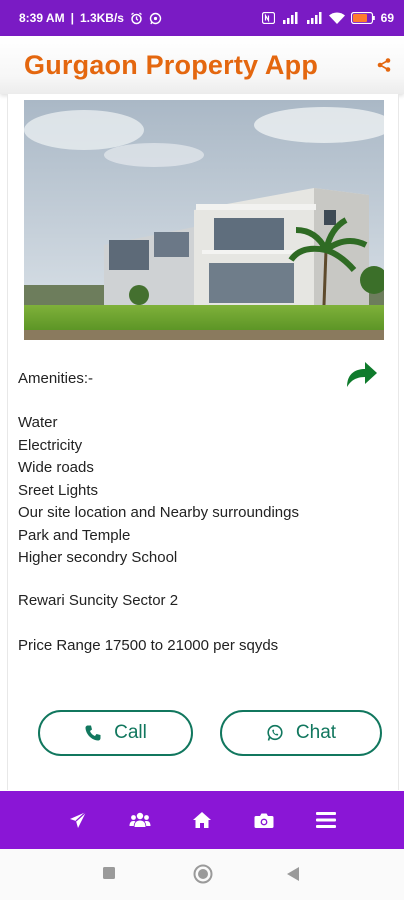 Image resolution: width=404 pixels, height=900 pixels. I want to click on amenity-item: Electricity, so click(50, 445).